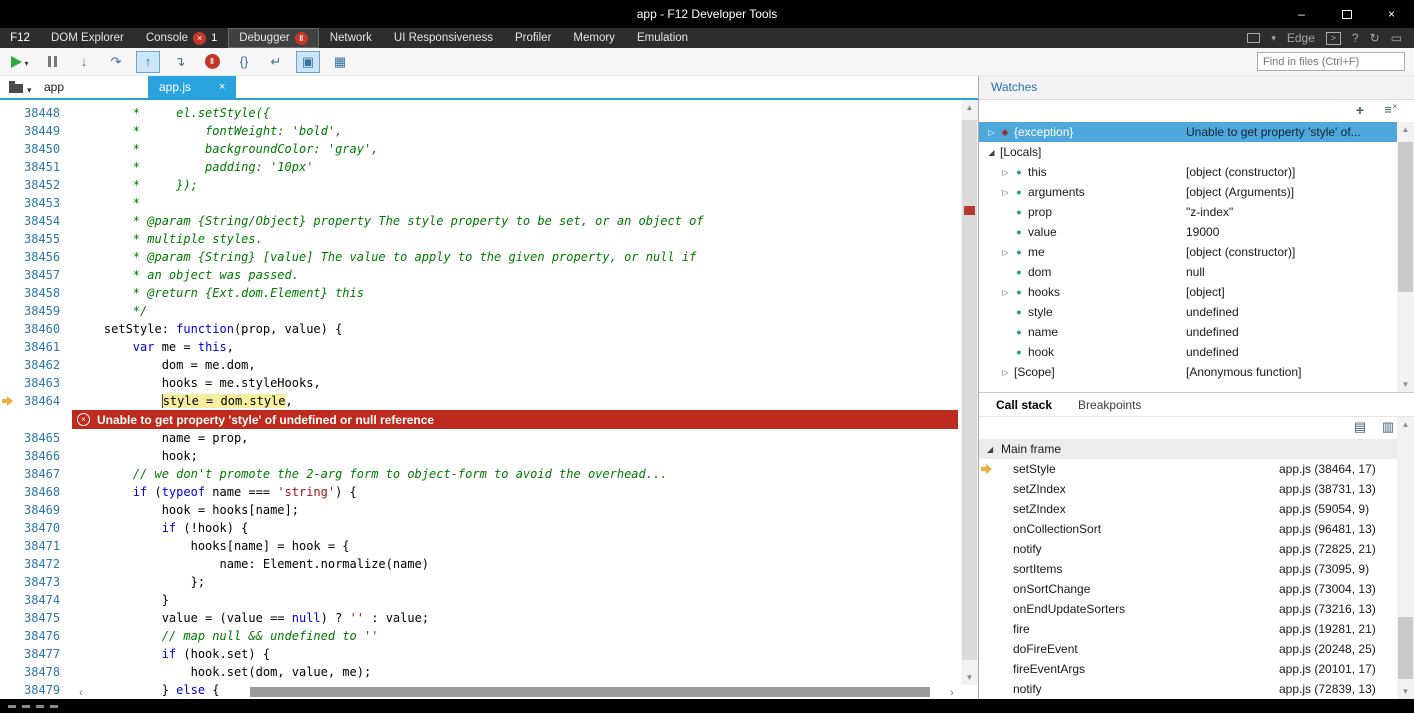 The width and height of the screenshot is (1414, 713). What do you see at coordinates (84, 62) in the screenshot?
I see `step-into-button: ↓` at bounding box center [84, 62].